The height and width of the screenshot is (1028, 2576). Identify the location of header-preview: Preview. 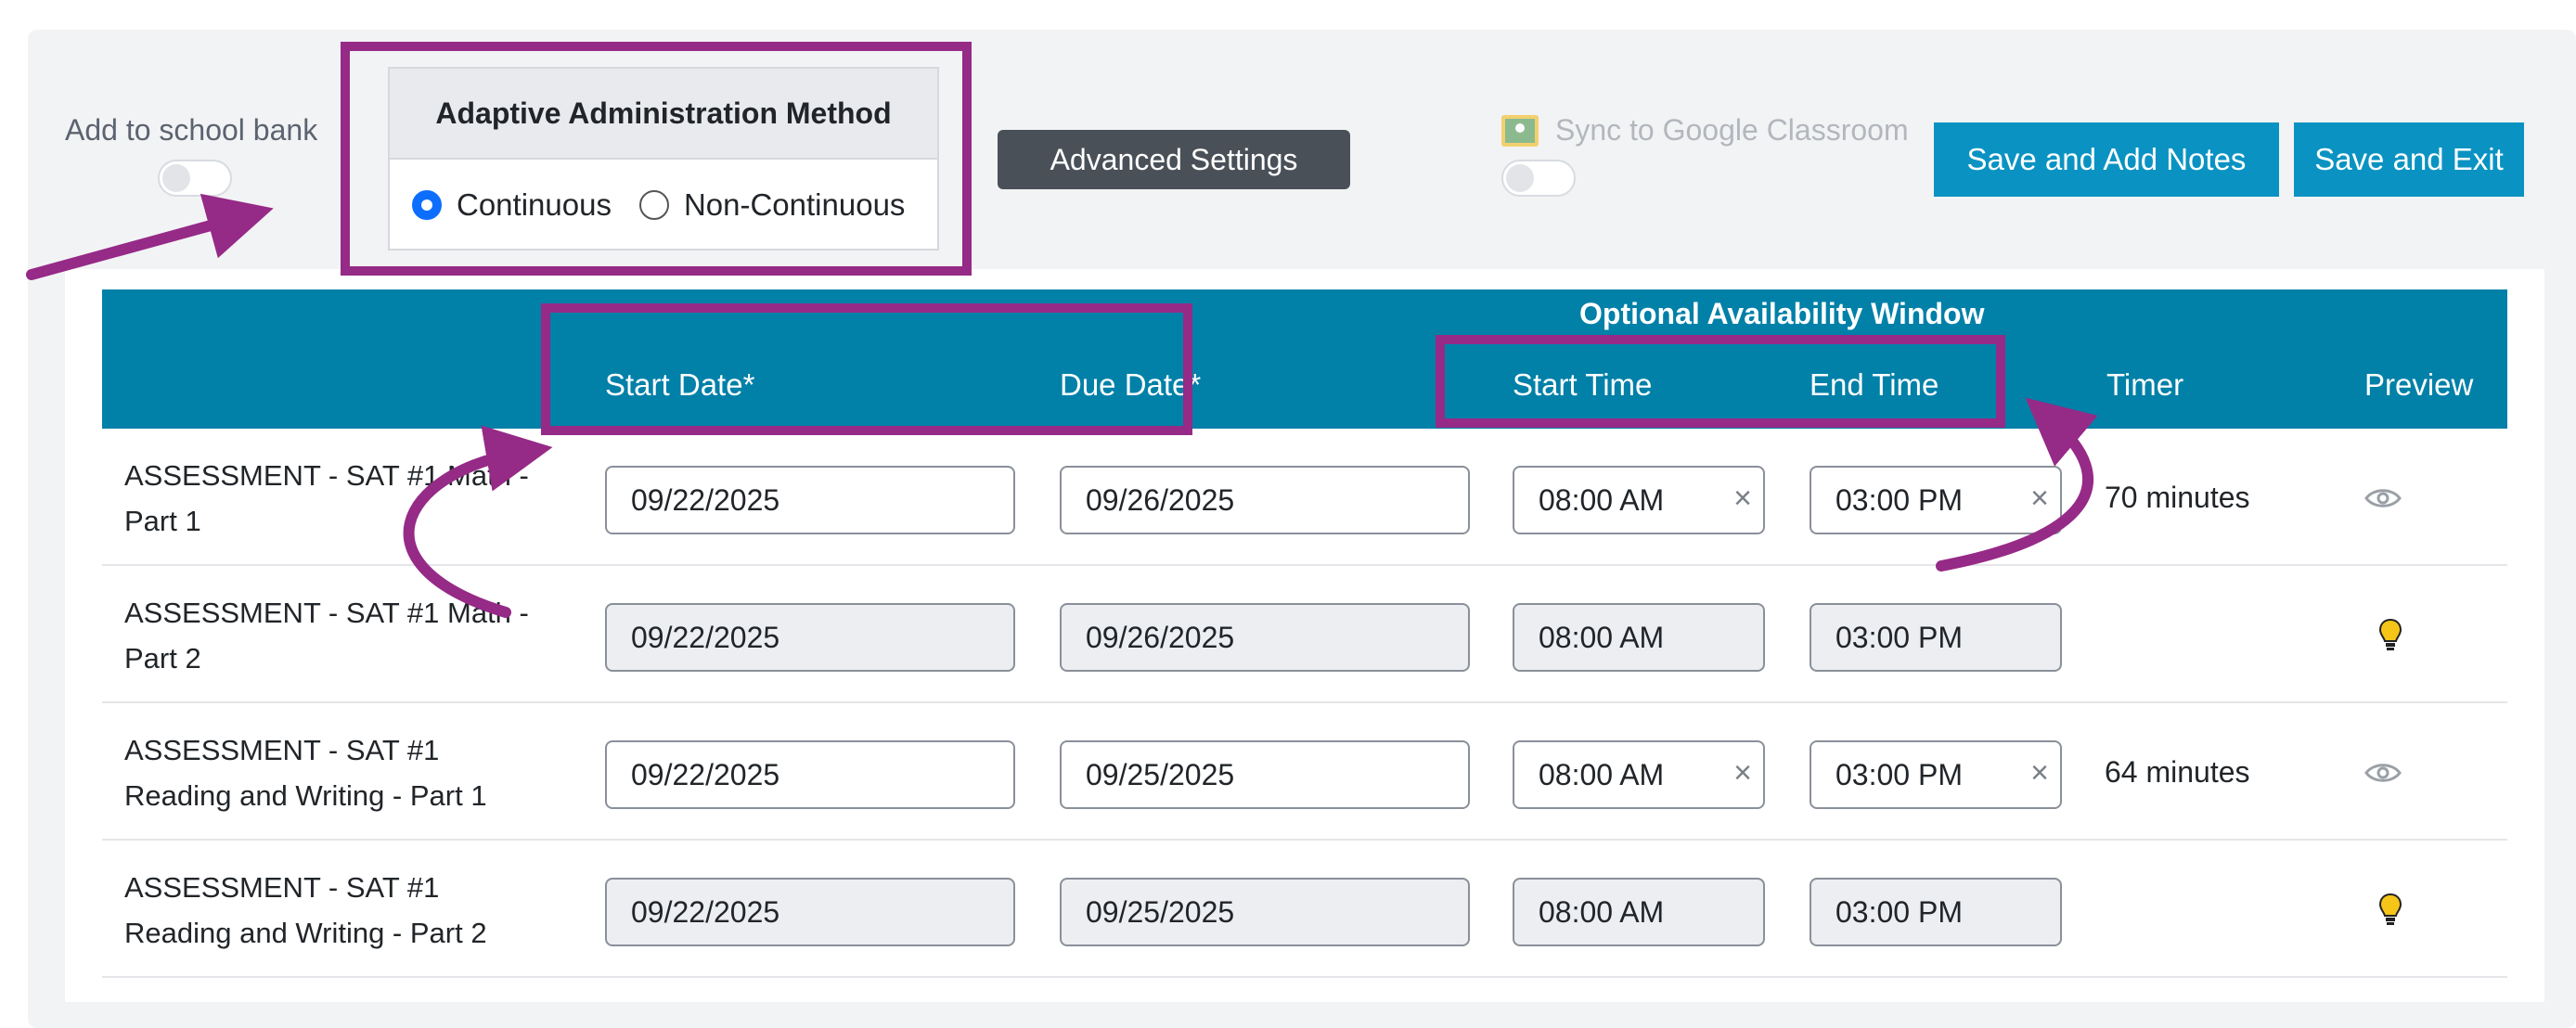
(2419, 384).